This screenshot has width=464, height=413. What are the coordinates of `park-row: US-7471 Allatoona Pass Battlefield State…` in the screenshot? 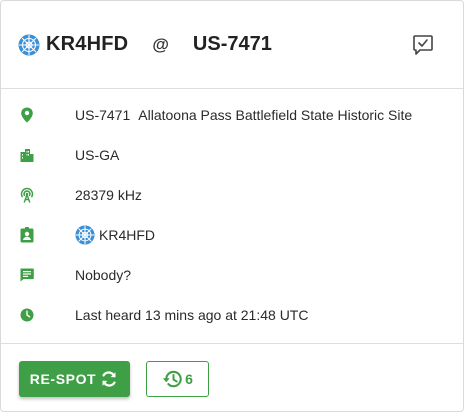 It's located at (232, 115).